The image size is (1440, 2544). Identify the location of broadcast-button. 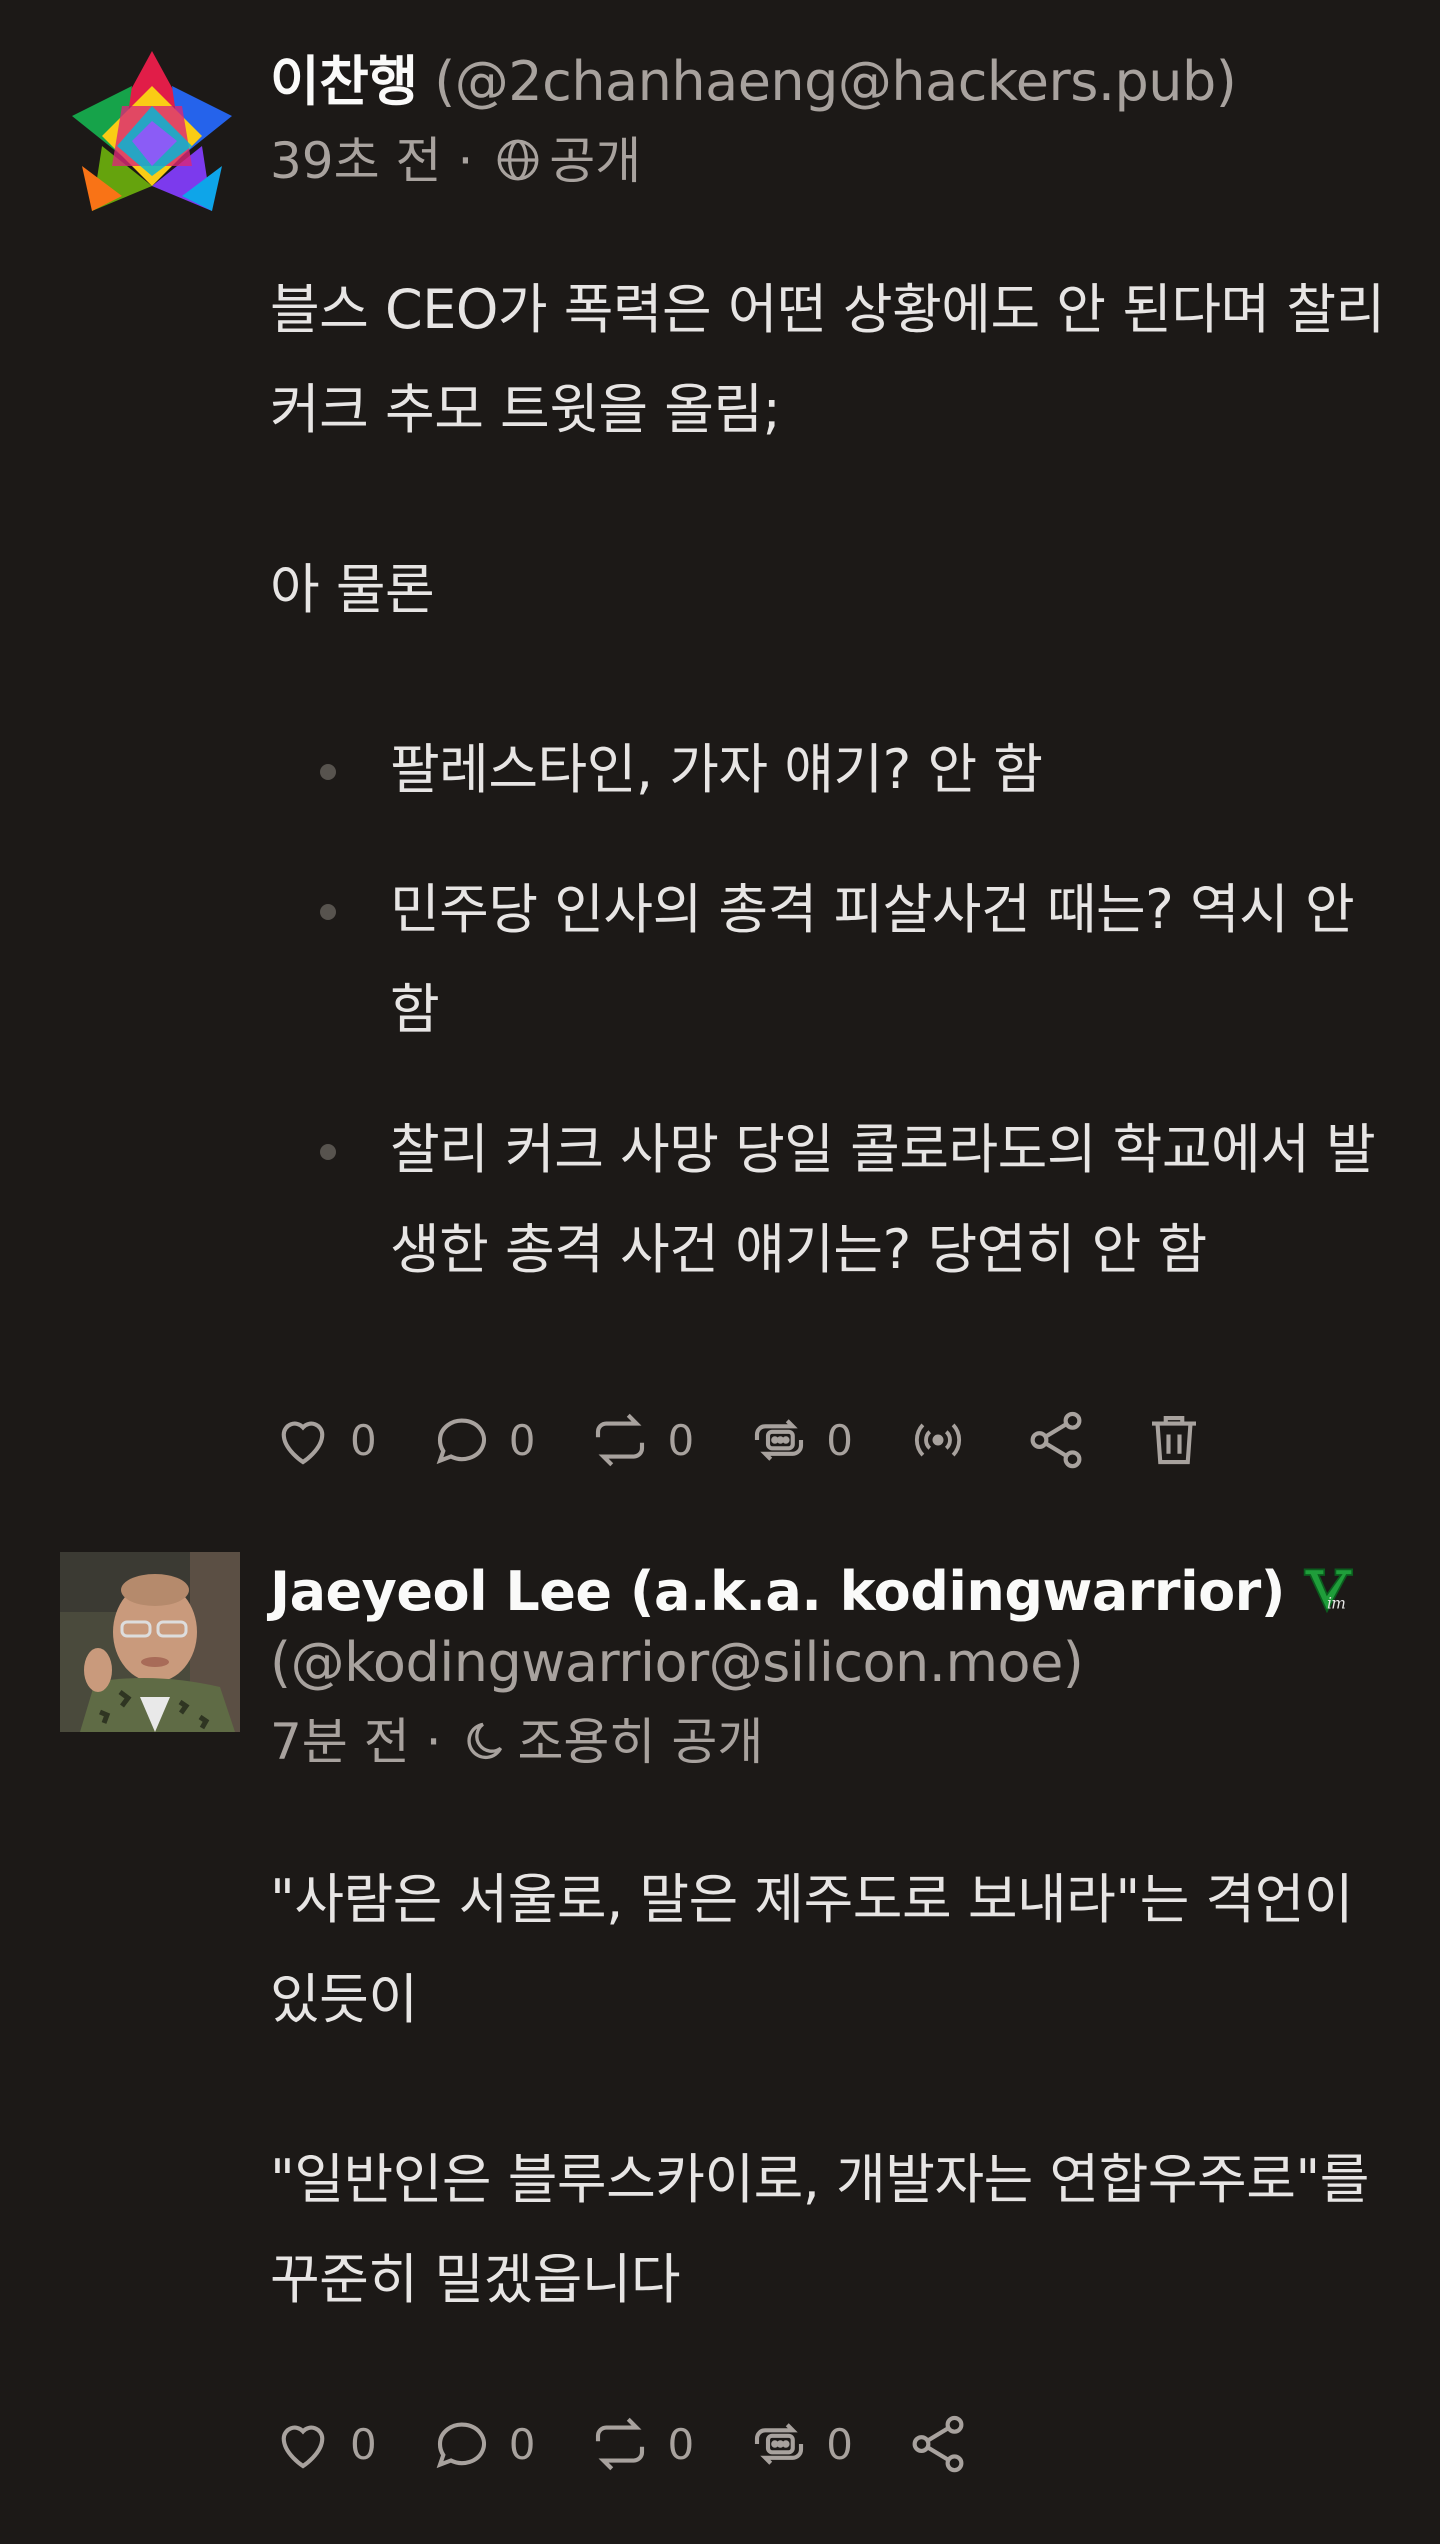
(938, 1440).